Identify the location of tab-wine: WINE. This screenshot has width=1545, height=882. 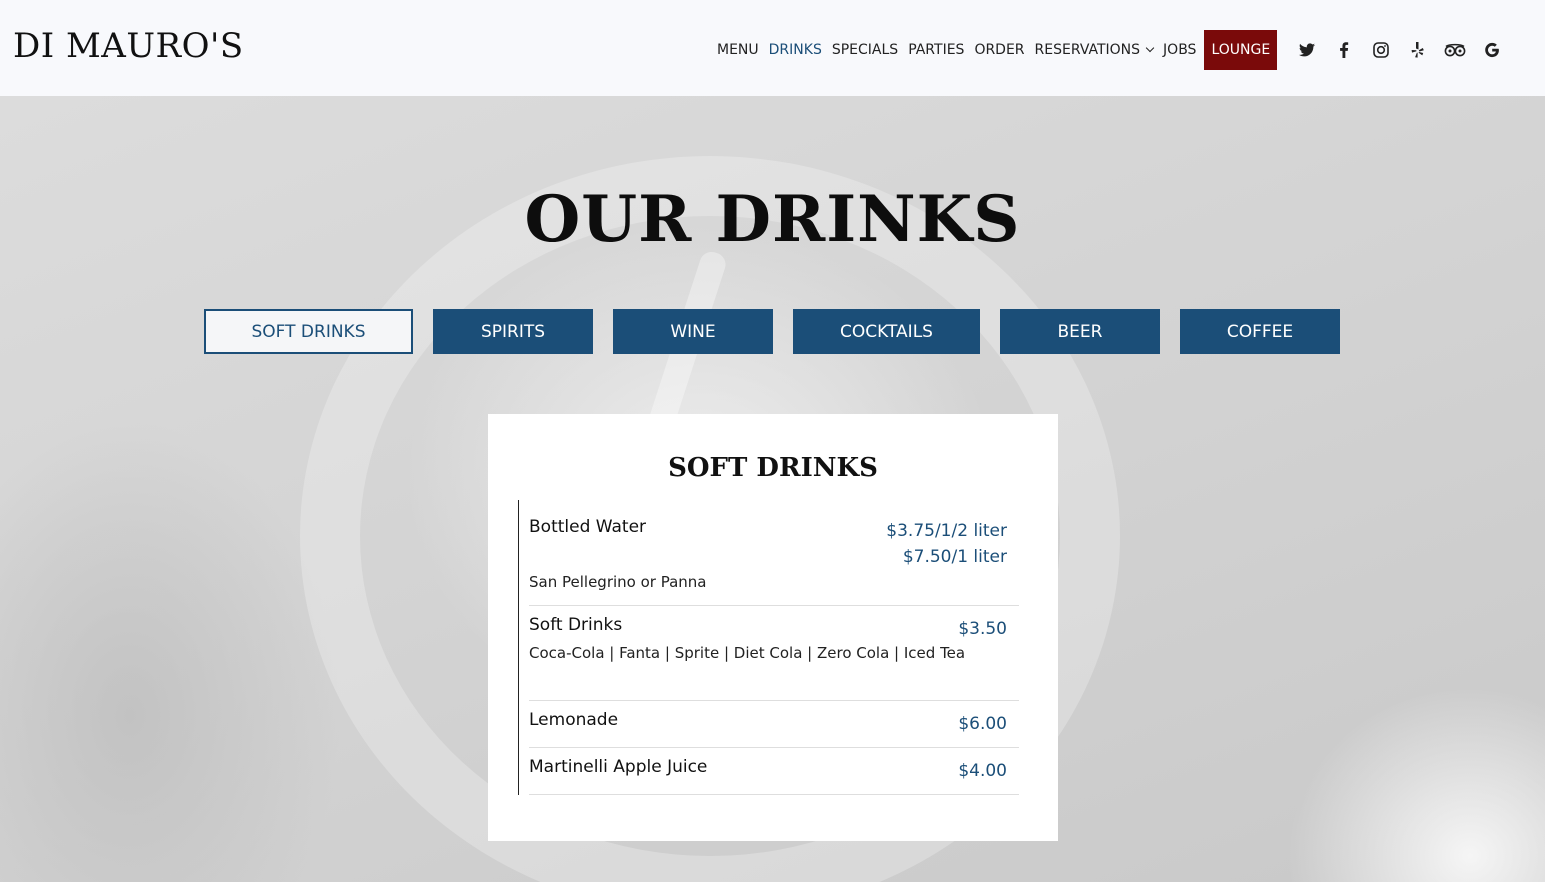
(693, 331).